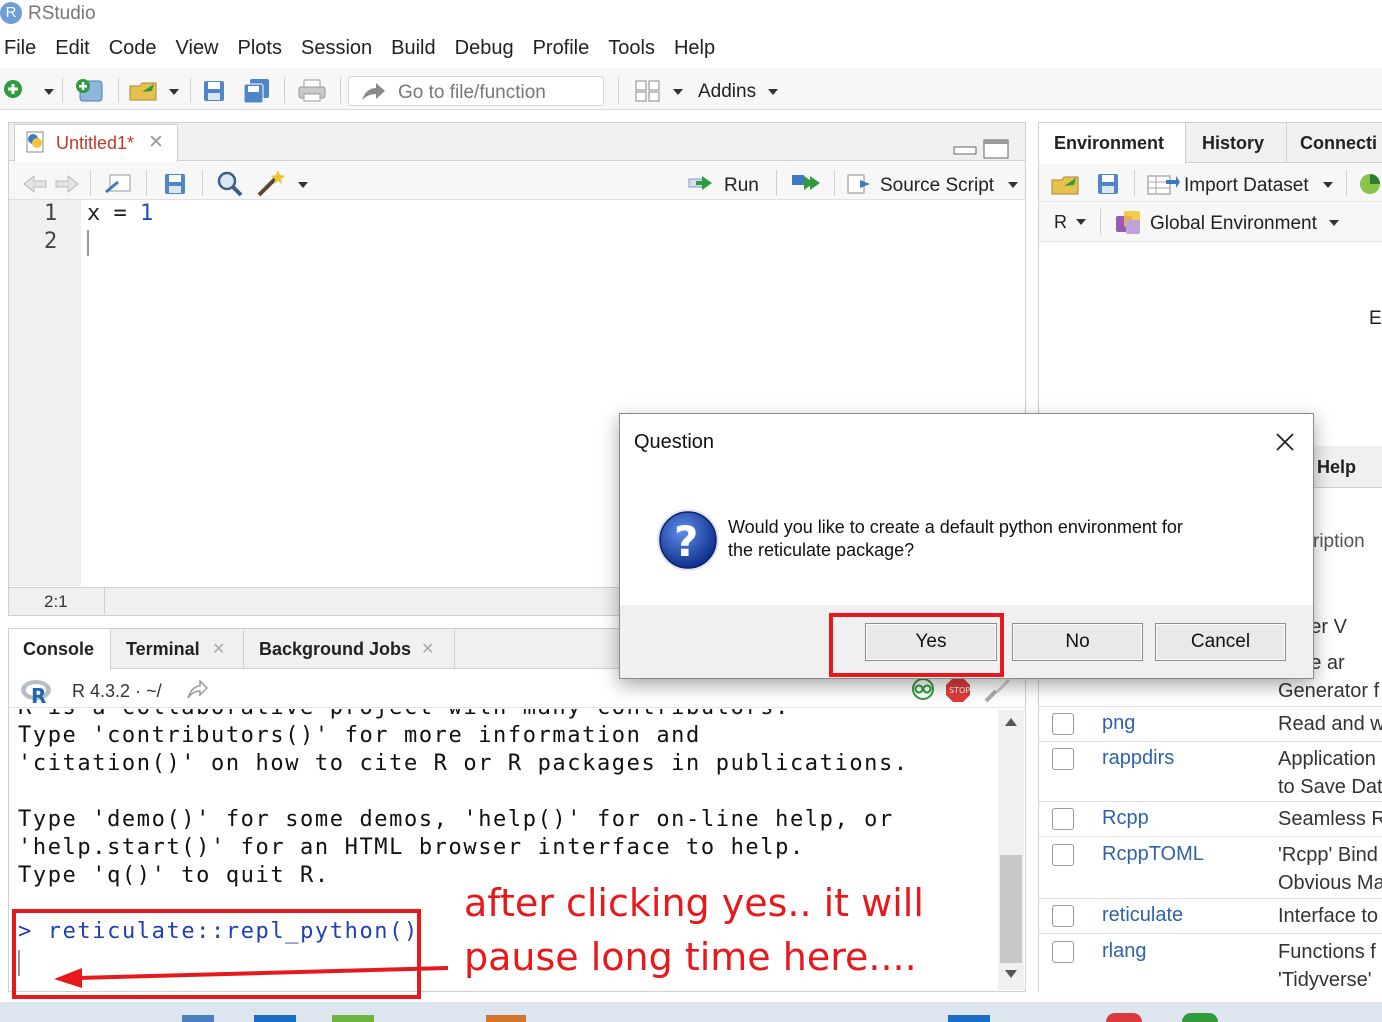 This screenshot has width=1382, height=1022. I want to click on editor-save-icon, so click(175, 184).